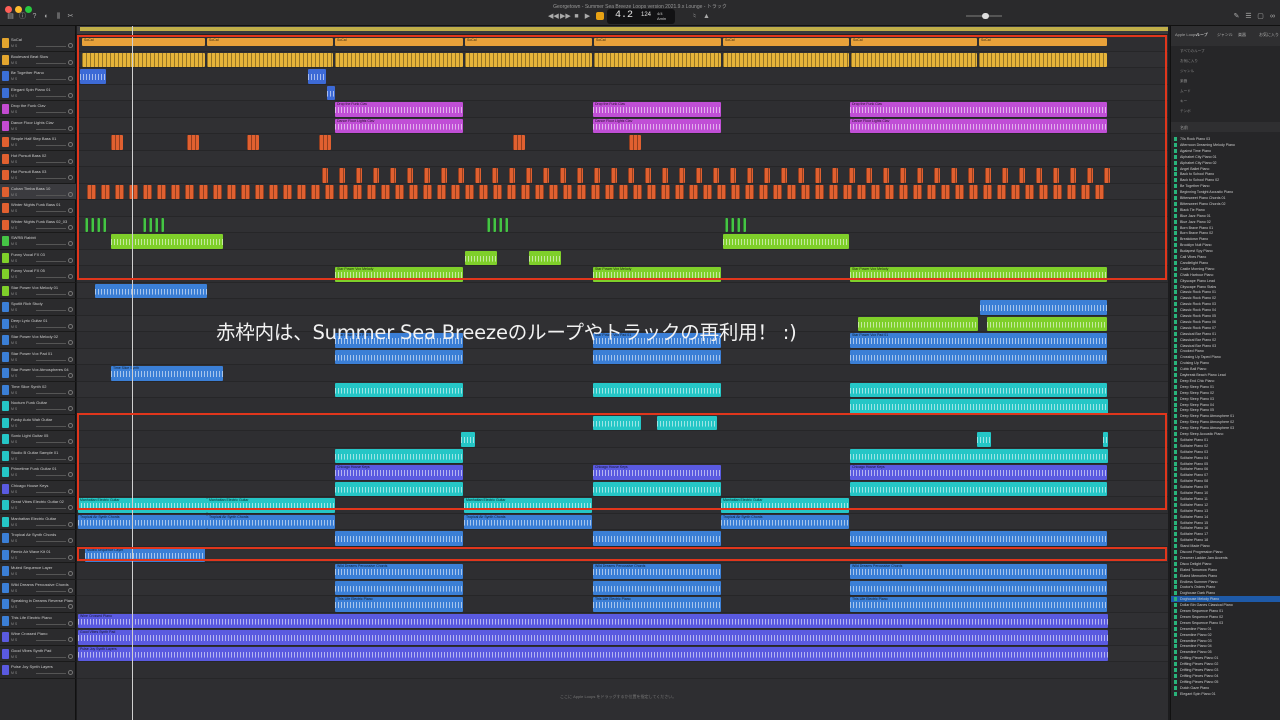 This screenshot has width=1280, height=720. Describe the element at coordinates (38, 604) in the screenshot. I see `track-header: Speaking in Dreams Reverse Piano 03 M S` at that location.